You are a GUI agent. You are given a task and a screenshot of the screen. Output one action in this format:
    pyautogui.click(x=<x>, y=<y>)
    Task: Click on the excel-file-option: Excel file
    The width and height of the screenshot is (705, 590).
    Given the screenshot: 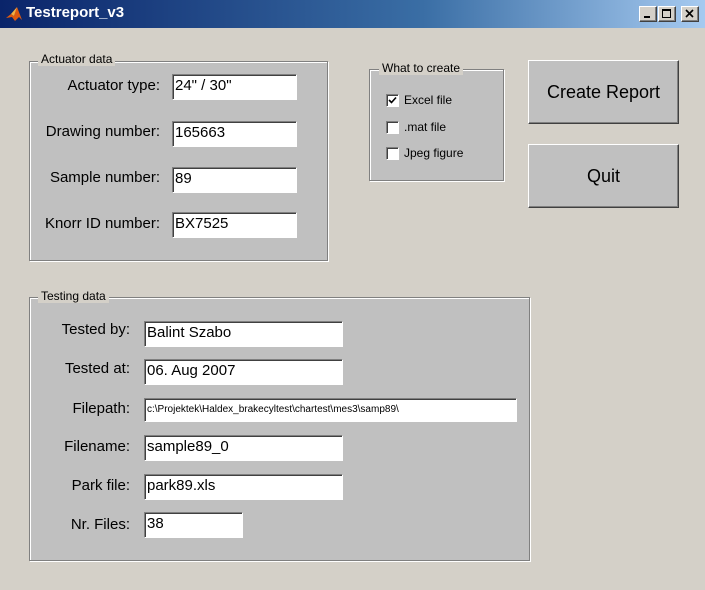 What is the action you would take?
    pyautogui.click(x=419, y=100)
    